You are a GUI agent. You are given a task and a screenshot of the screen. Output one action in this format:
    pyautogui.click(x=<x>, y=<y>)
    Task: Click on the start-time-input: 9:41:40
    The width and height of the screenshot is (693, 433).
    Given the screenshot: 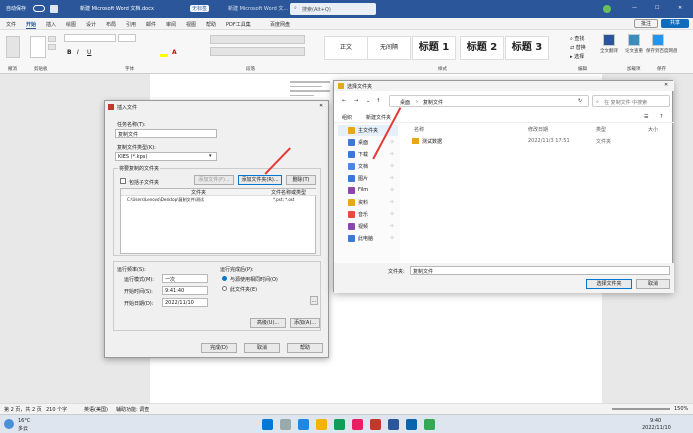 What is the action you would take?
    pyautogui.click(x=185, y=290)
    